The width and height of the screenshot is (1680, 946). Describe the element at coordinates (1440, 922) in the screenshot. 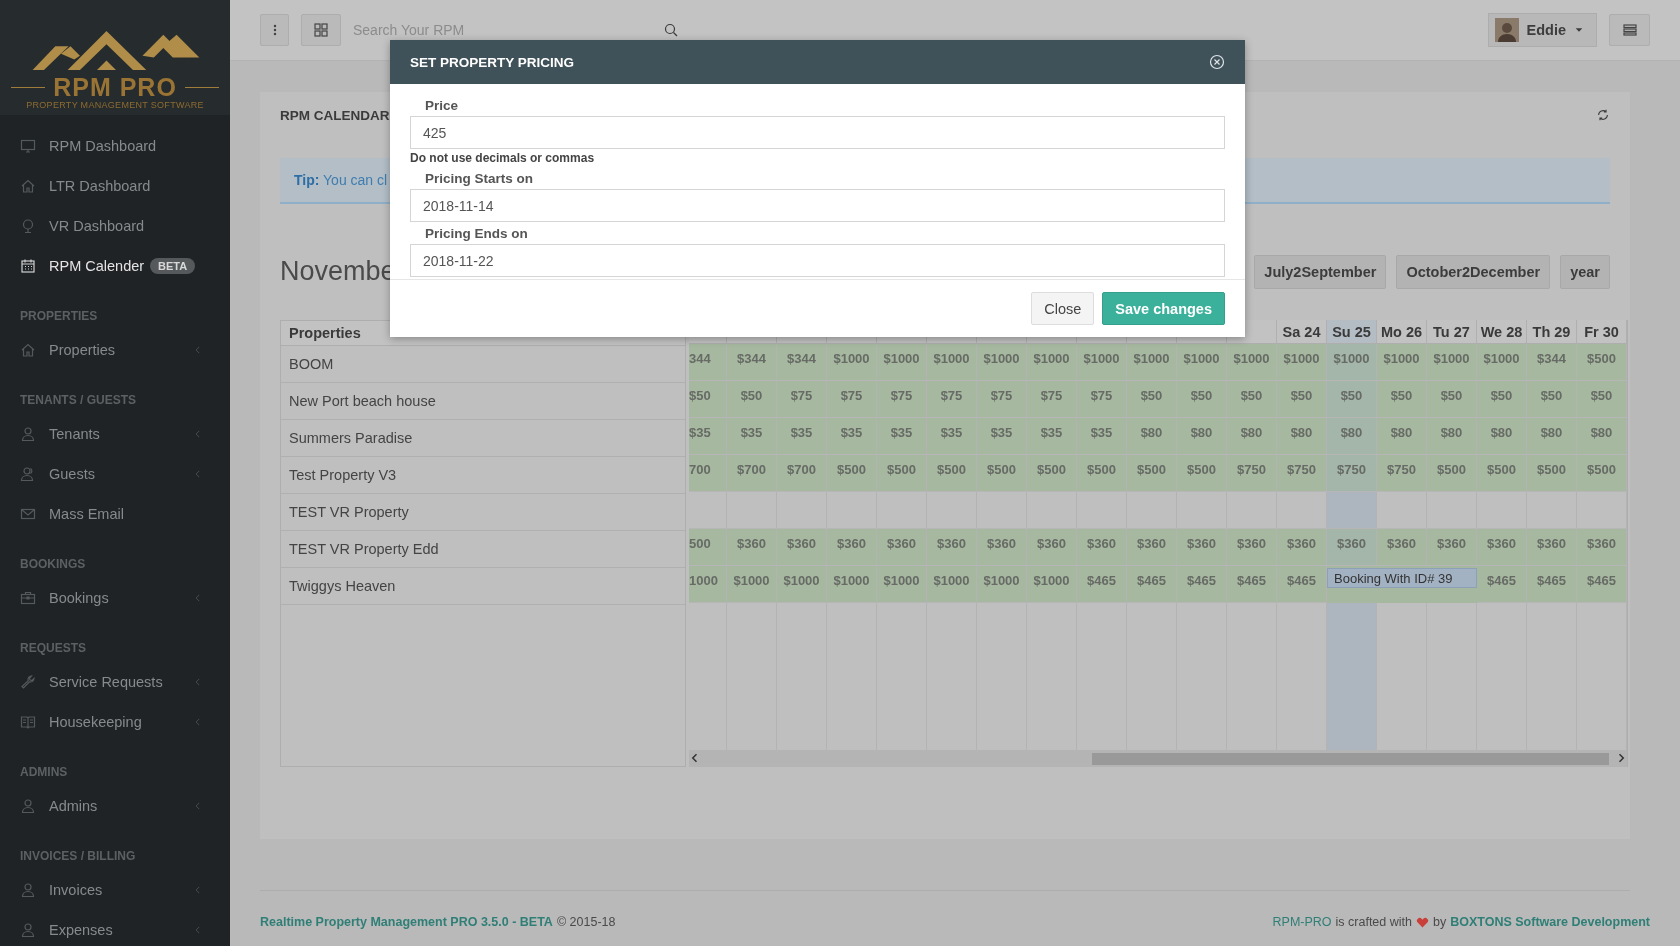

I see `credit-text: by` at that location.